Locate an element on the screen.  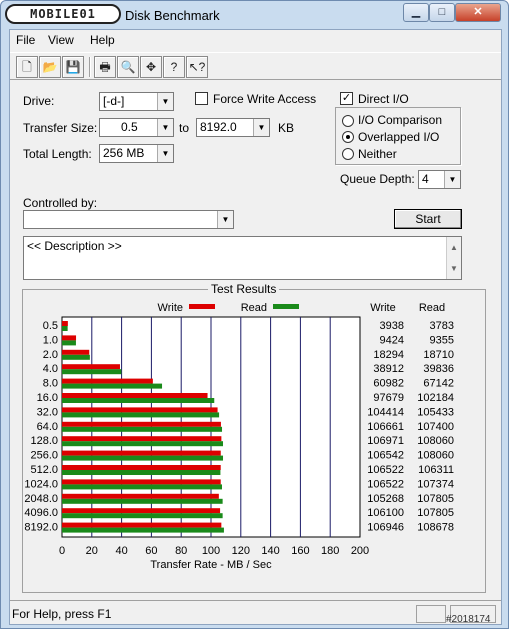
x-tick-label: 140 is located at coordinates (270, 551).